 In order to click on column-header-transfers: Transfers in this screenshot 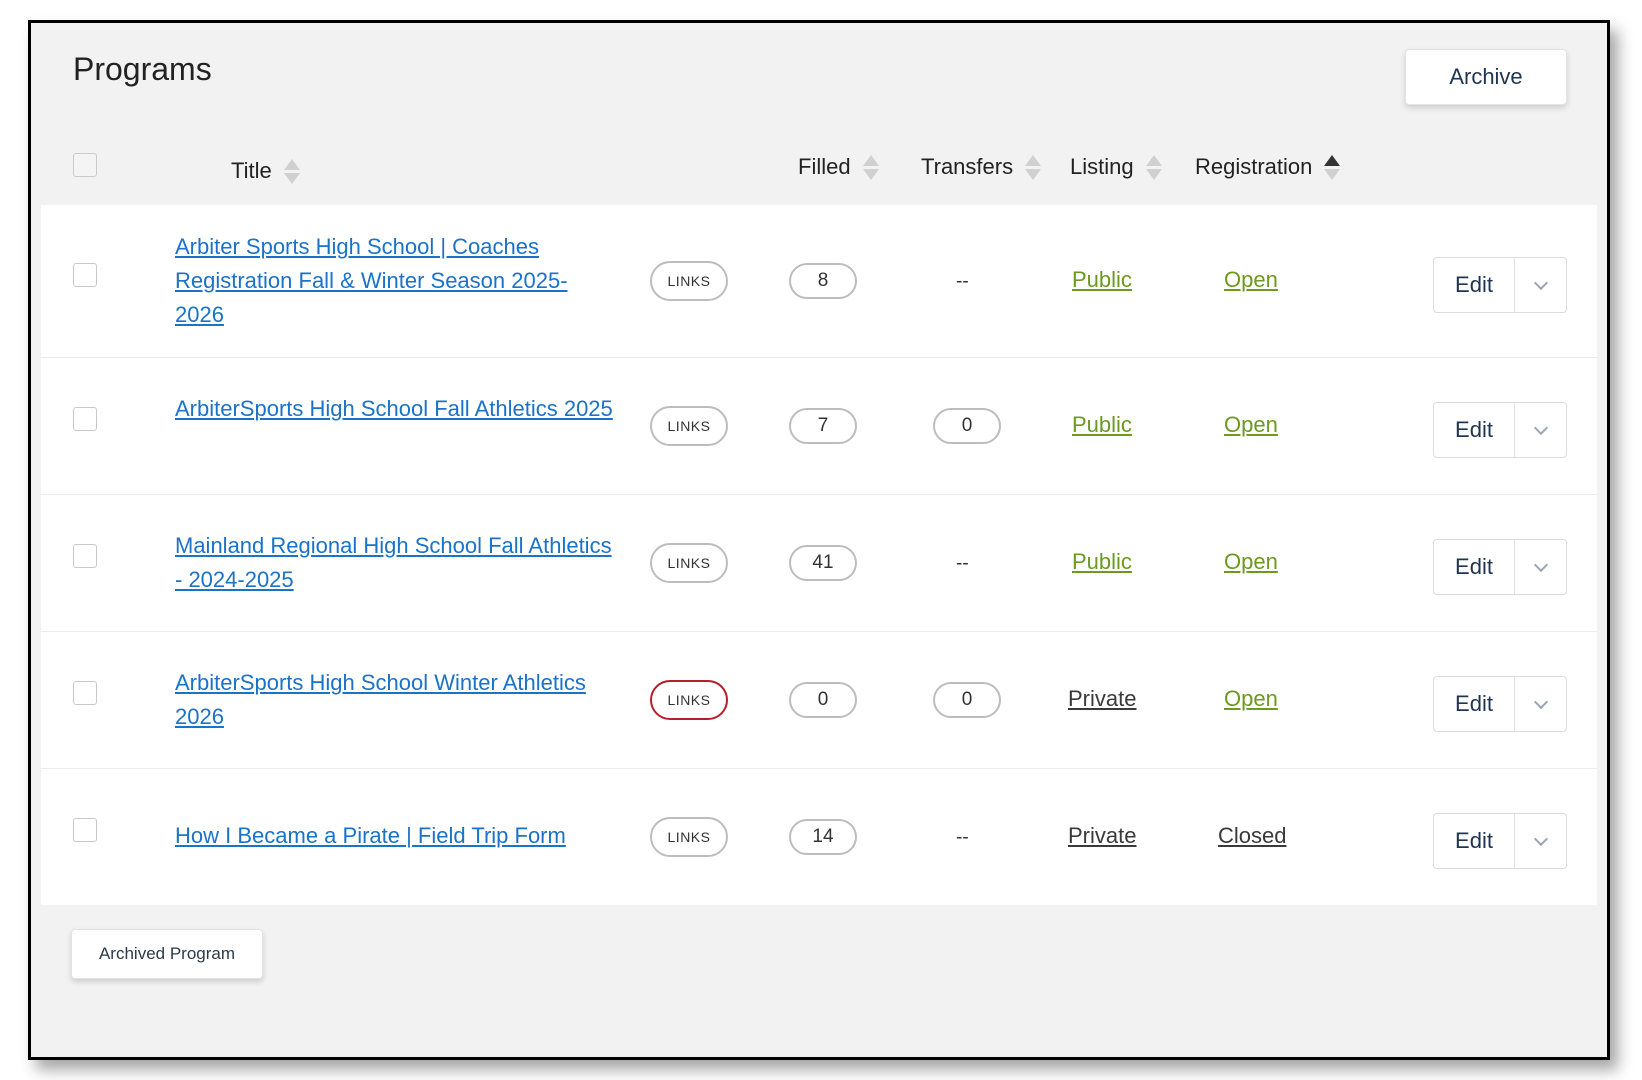, I will do `click(981, 167)`.